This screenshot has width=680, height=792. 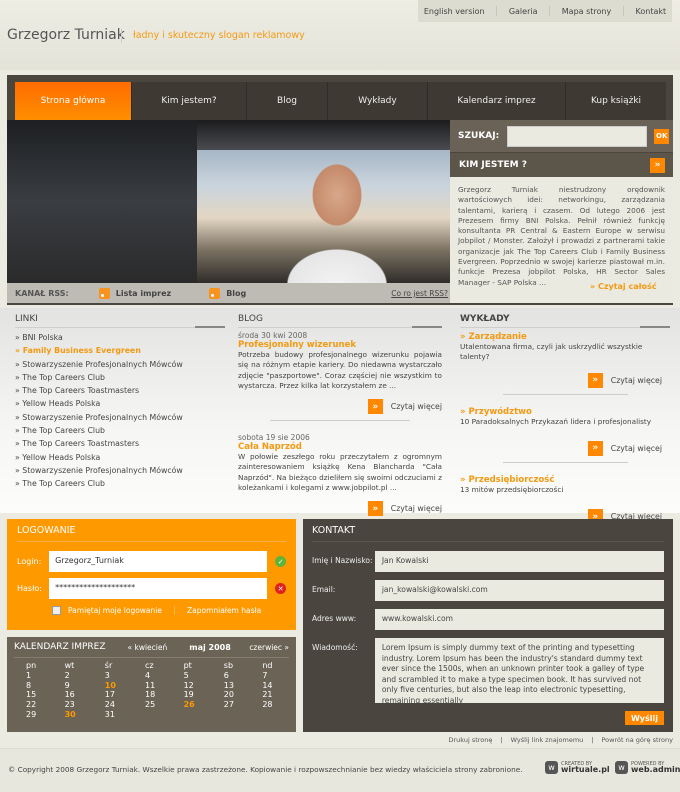 I want to click on about-read-more: » Czytaj całość, so click(x=623, y=286).